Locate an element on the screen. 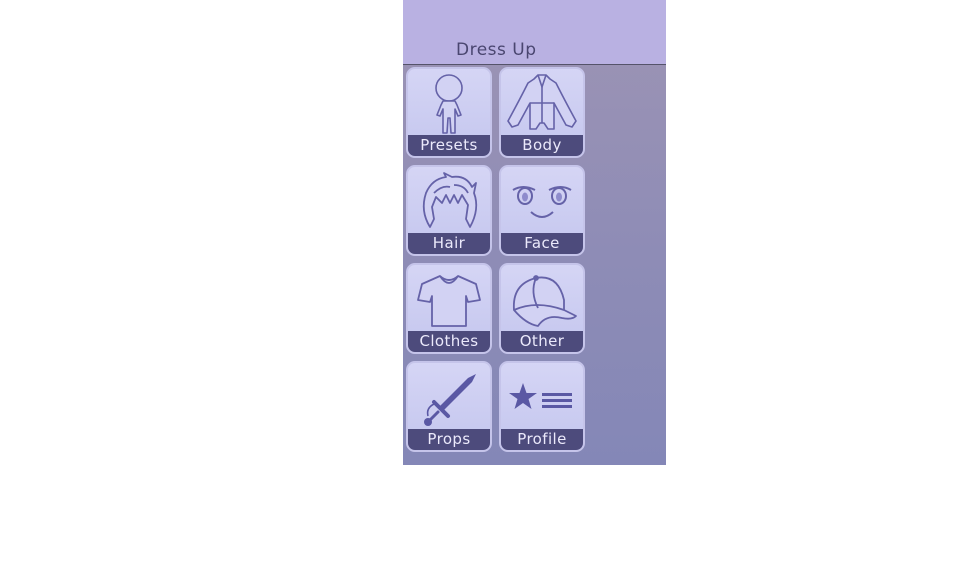  category-other-button: Other is located at coordinates (542, 308).